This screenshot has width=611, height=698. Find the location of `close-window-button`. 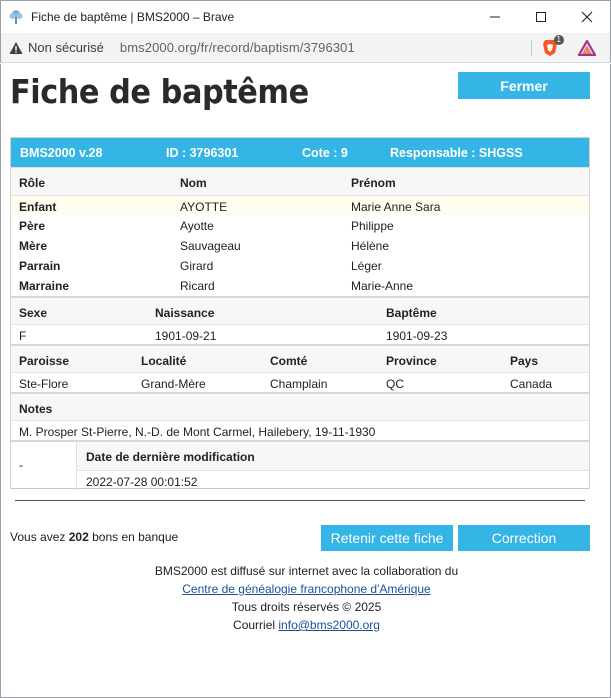

close-window-button is located at coordinates (587, 17).